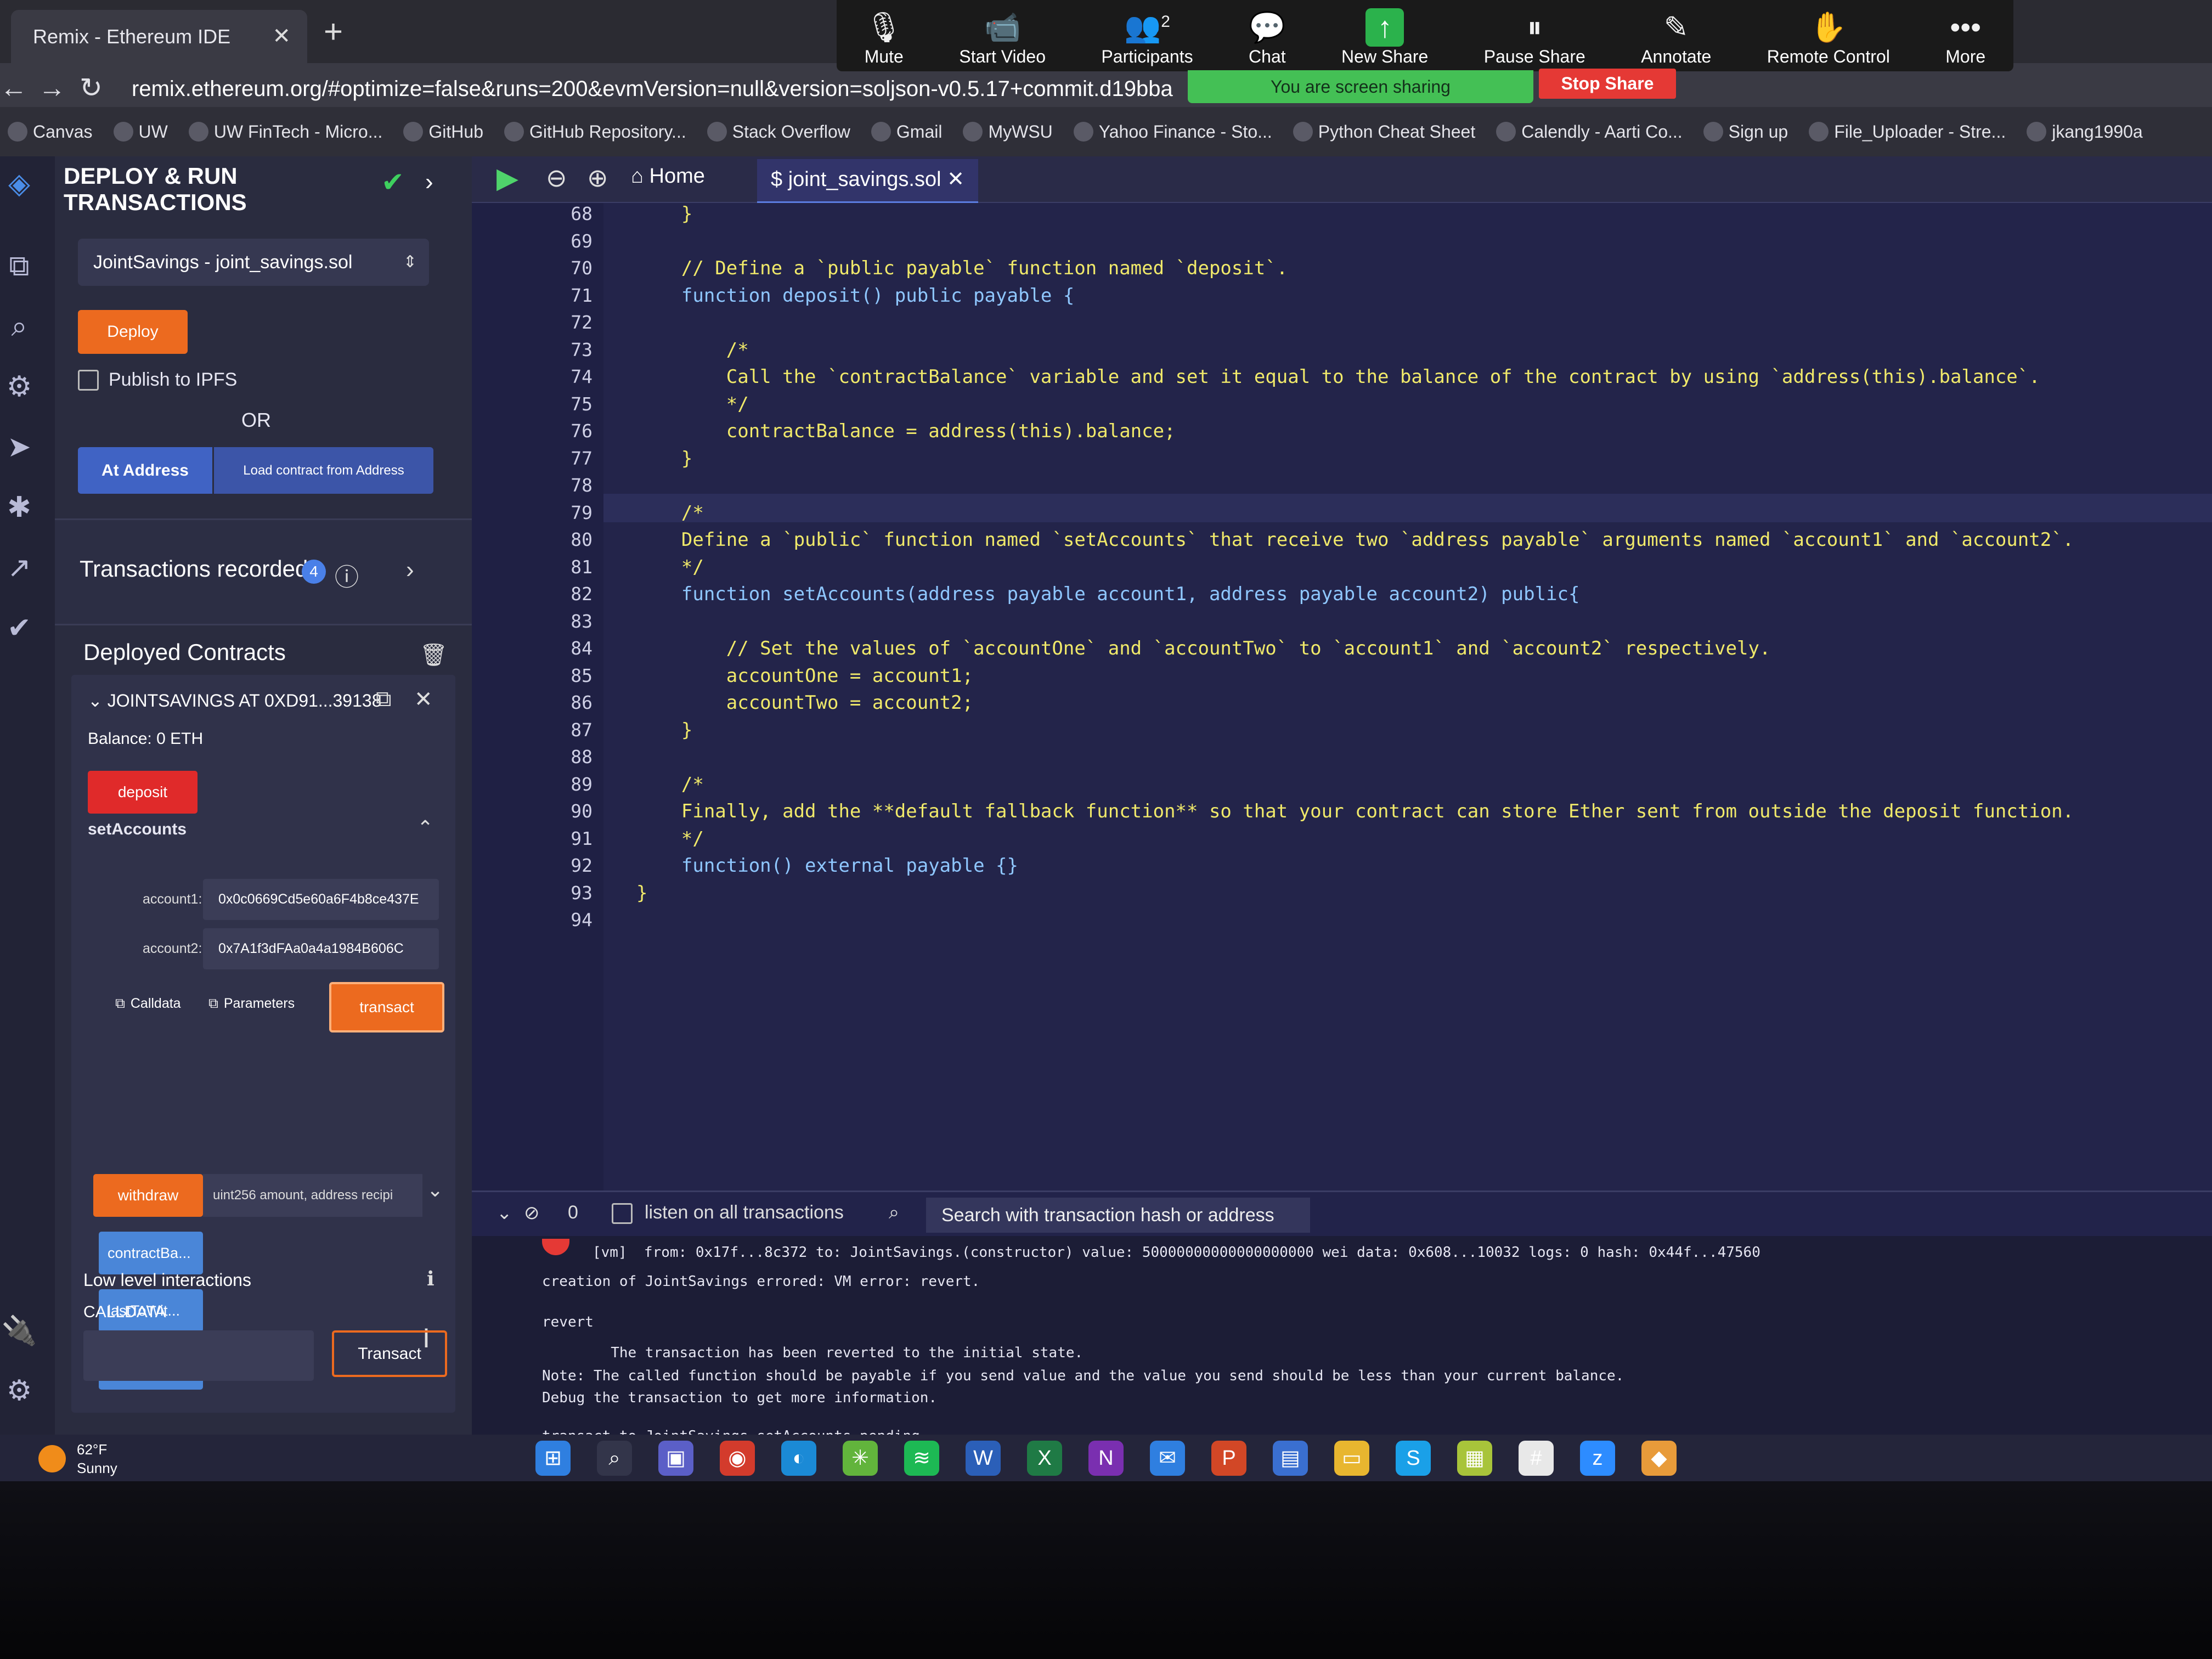 The image size is (2212, 1659). Describe the element at coordinates (1008, 132) in the screenshot. I see `bookmark-item: MyWSU` at that location.